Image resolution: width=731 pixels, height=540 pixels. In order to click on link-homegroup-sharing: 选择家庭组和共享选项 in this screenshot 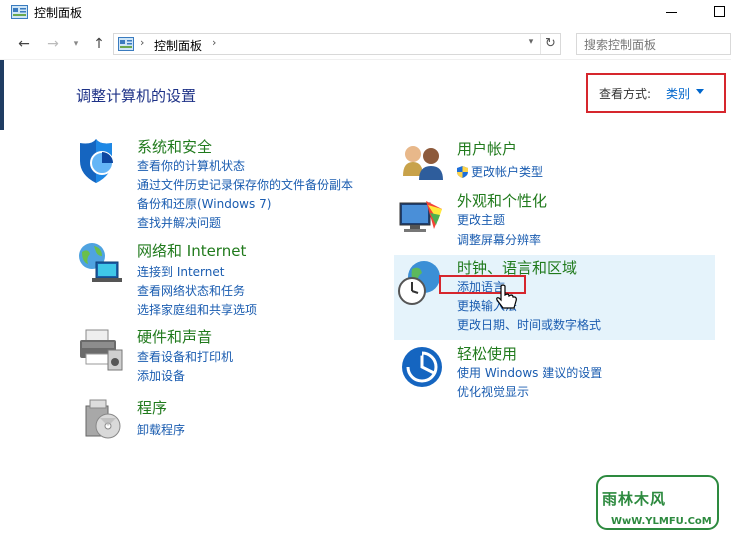, I will do `click(197, 309)`.